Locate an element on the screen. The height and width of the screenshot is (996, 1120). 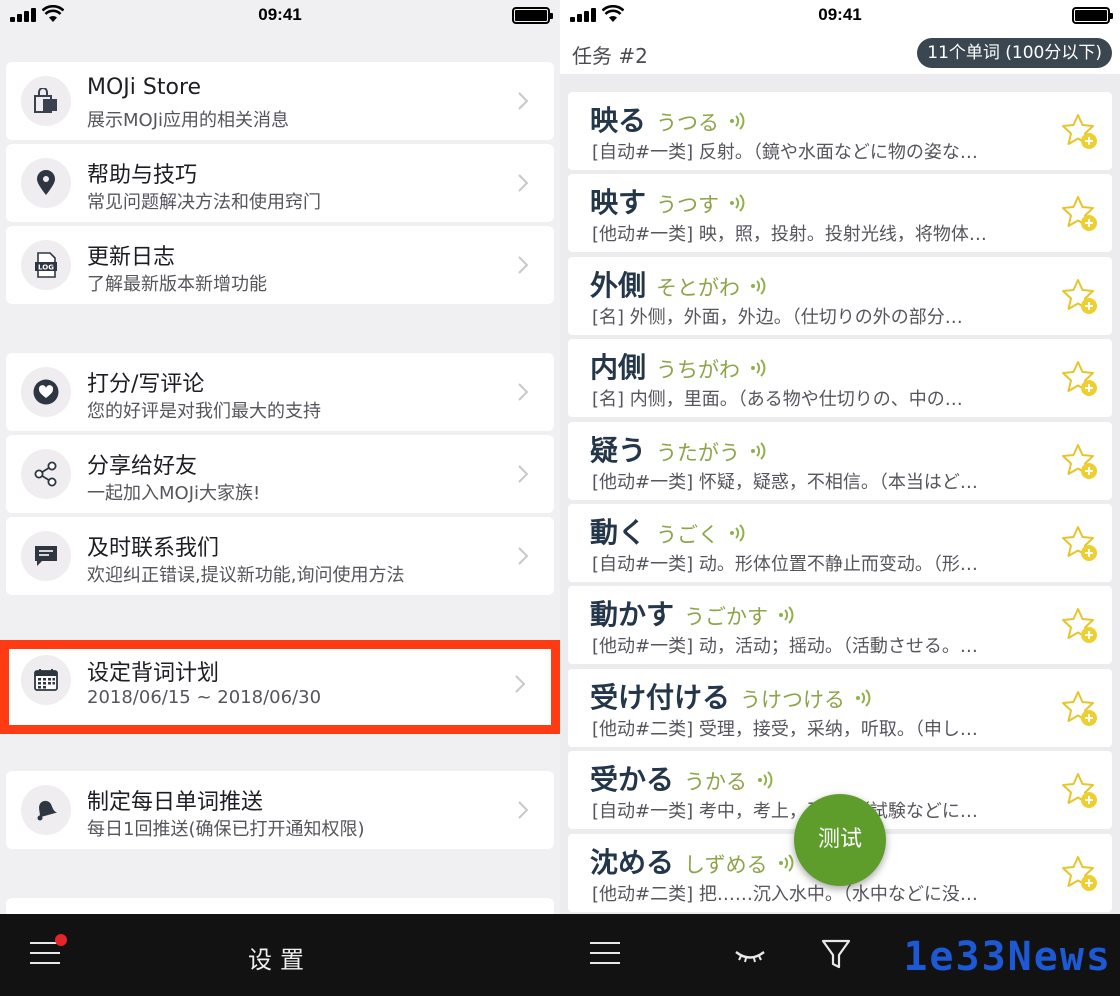
word-reading: うごく is located at coordinates (688, 535).